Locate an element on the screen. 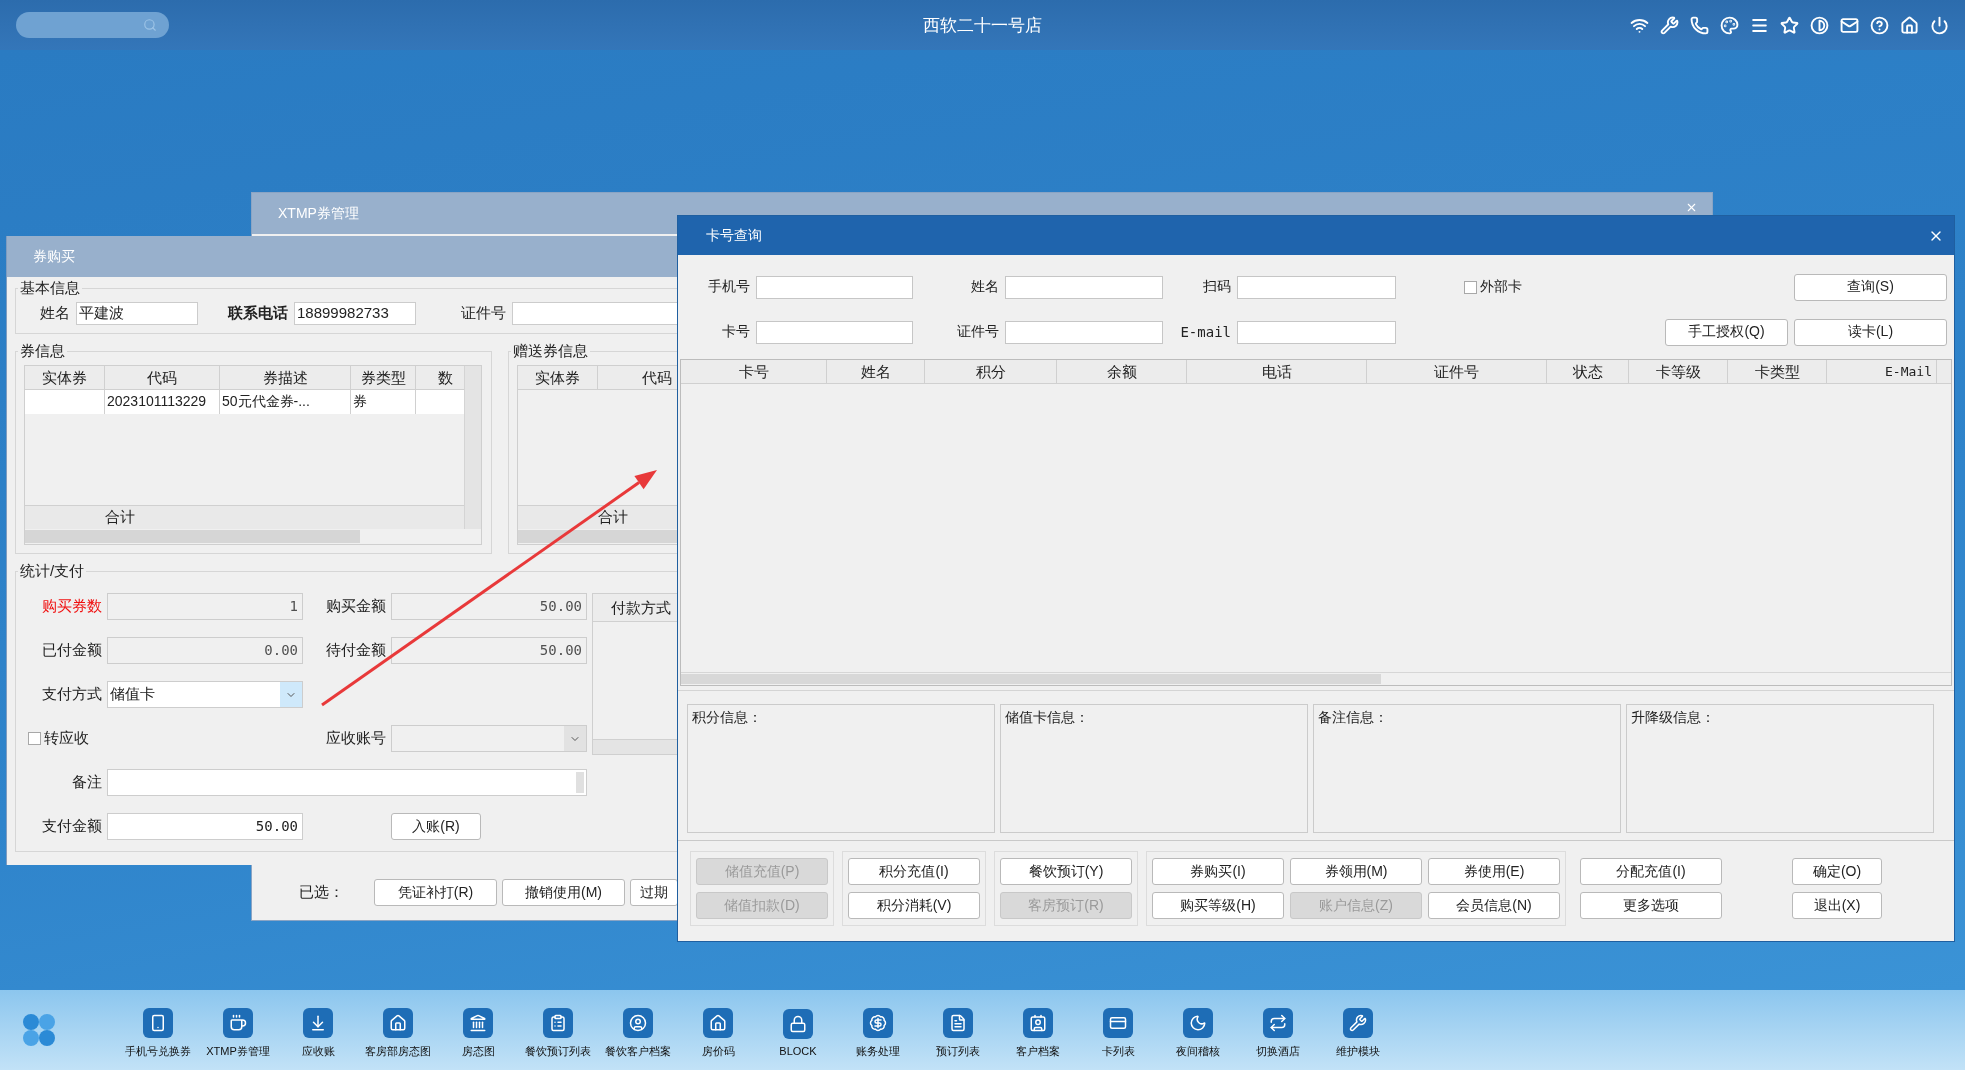  taskbar-item: 客户档案 is located at coordinates (1038, 1030).